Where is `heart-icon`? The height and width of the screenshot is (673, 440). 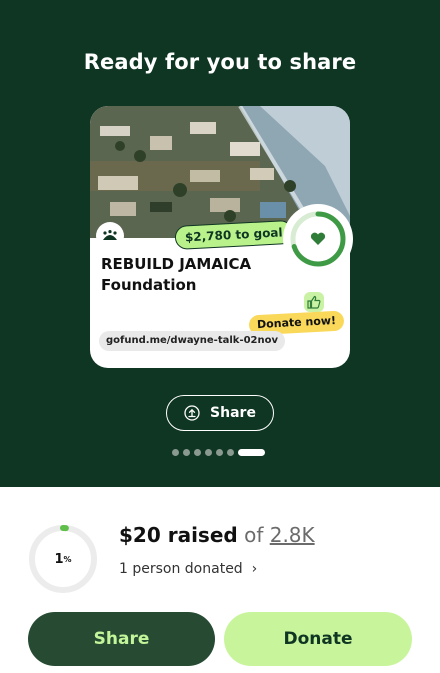 heart-icon is located at coordinates (318, 238).